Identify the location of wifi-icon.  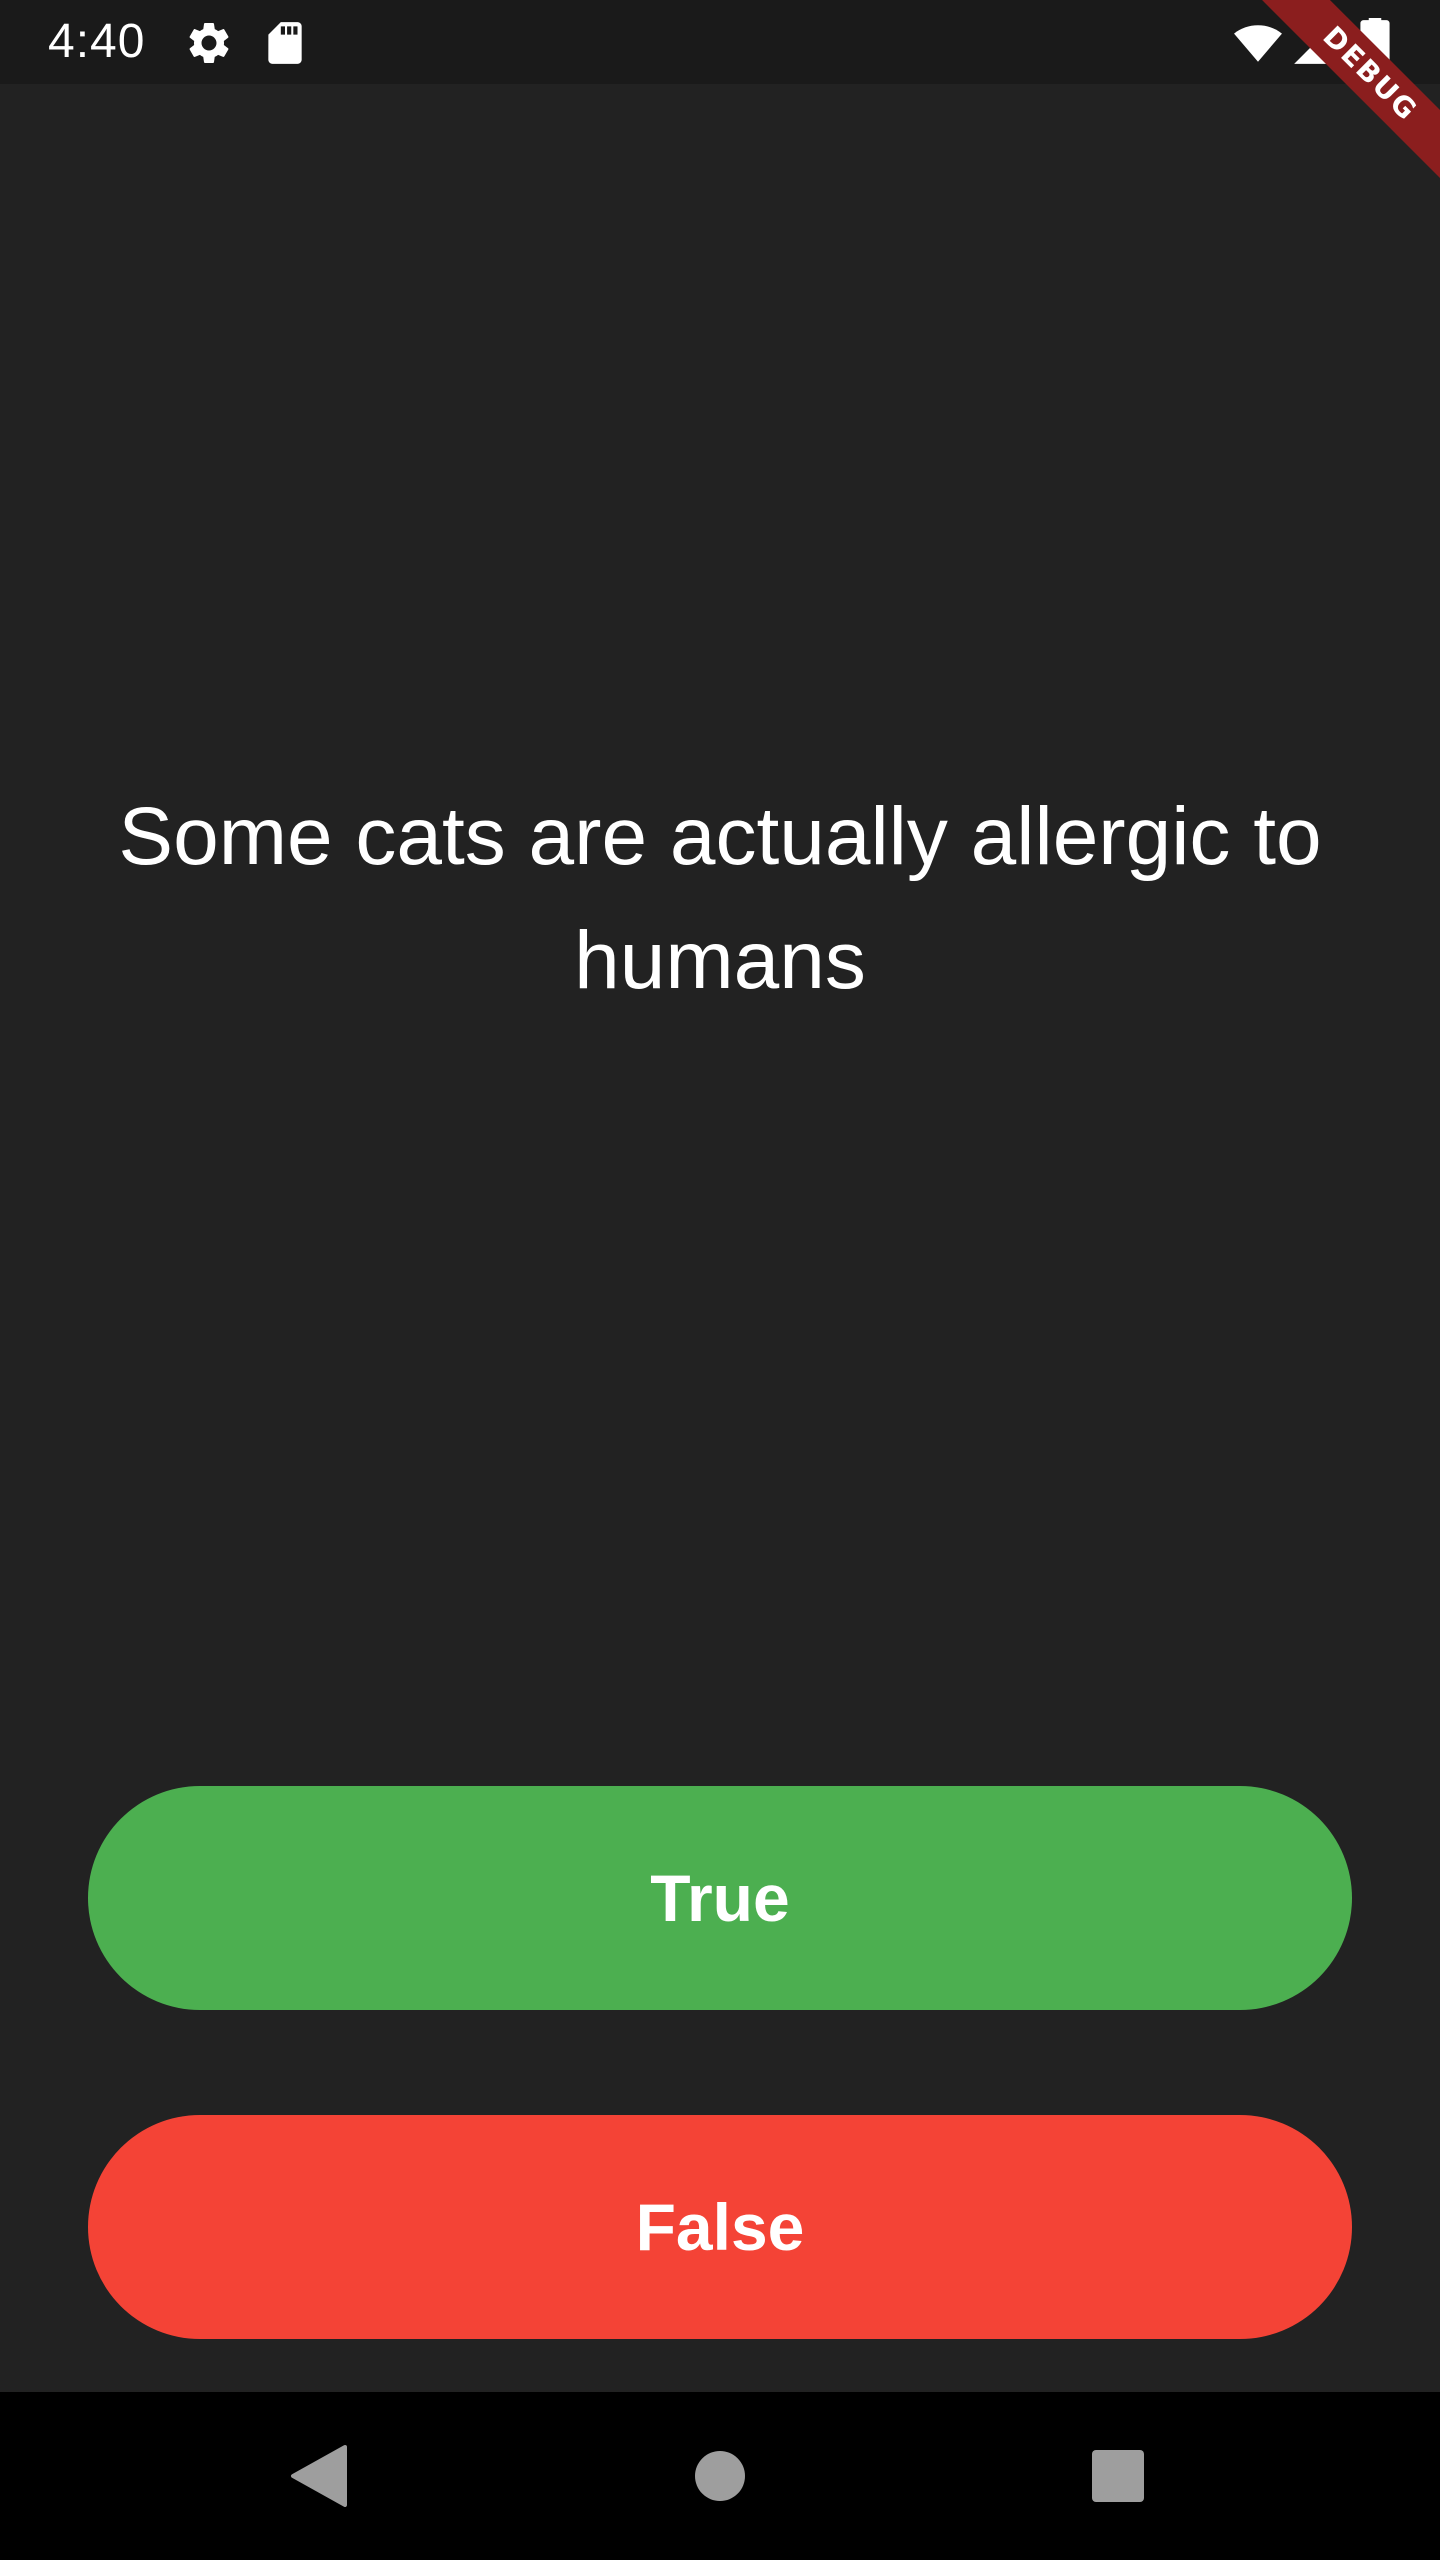
(1258, 43).